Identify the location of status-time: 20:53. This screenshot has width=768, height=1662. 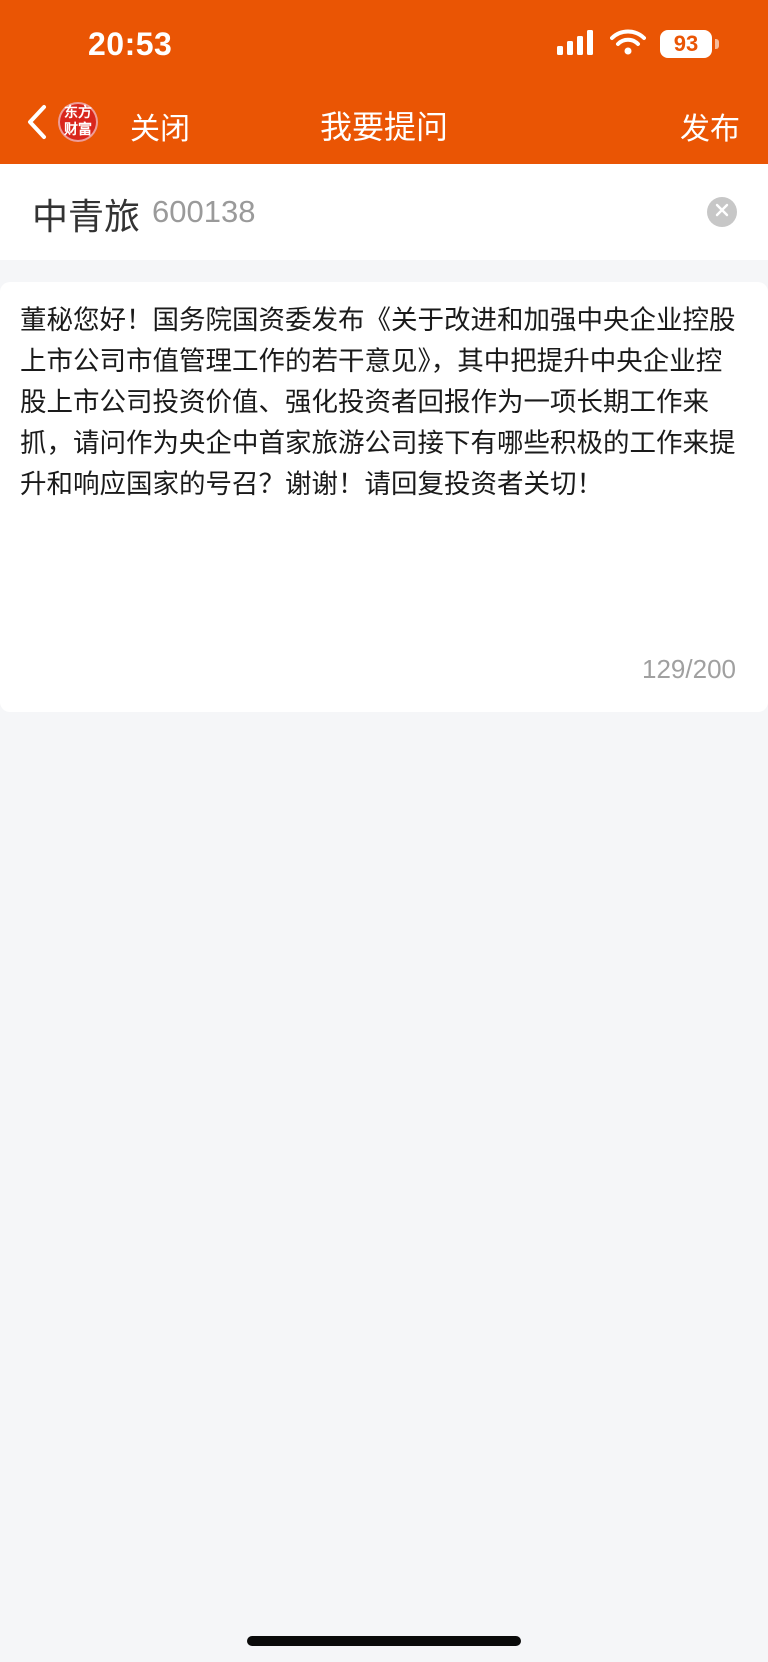
(130, 44).